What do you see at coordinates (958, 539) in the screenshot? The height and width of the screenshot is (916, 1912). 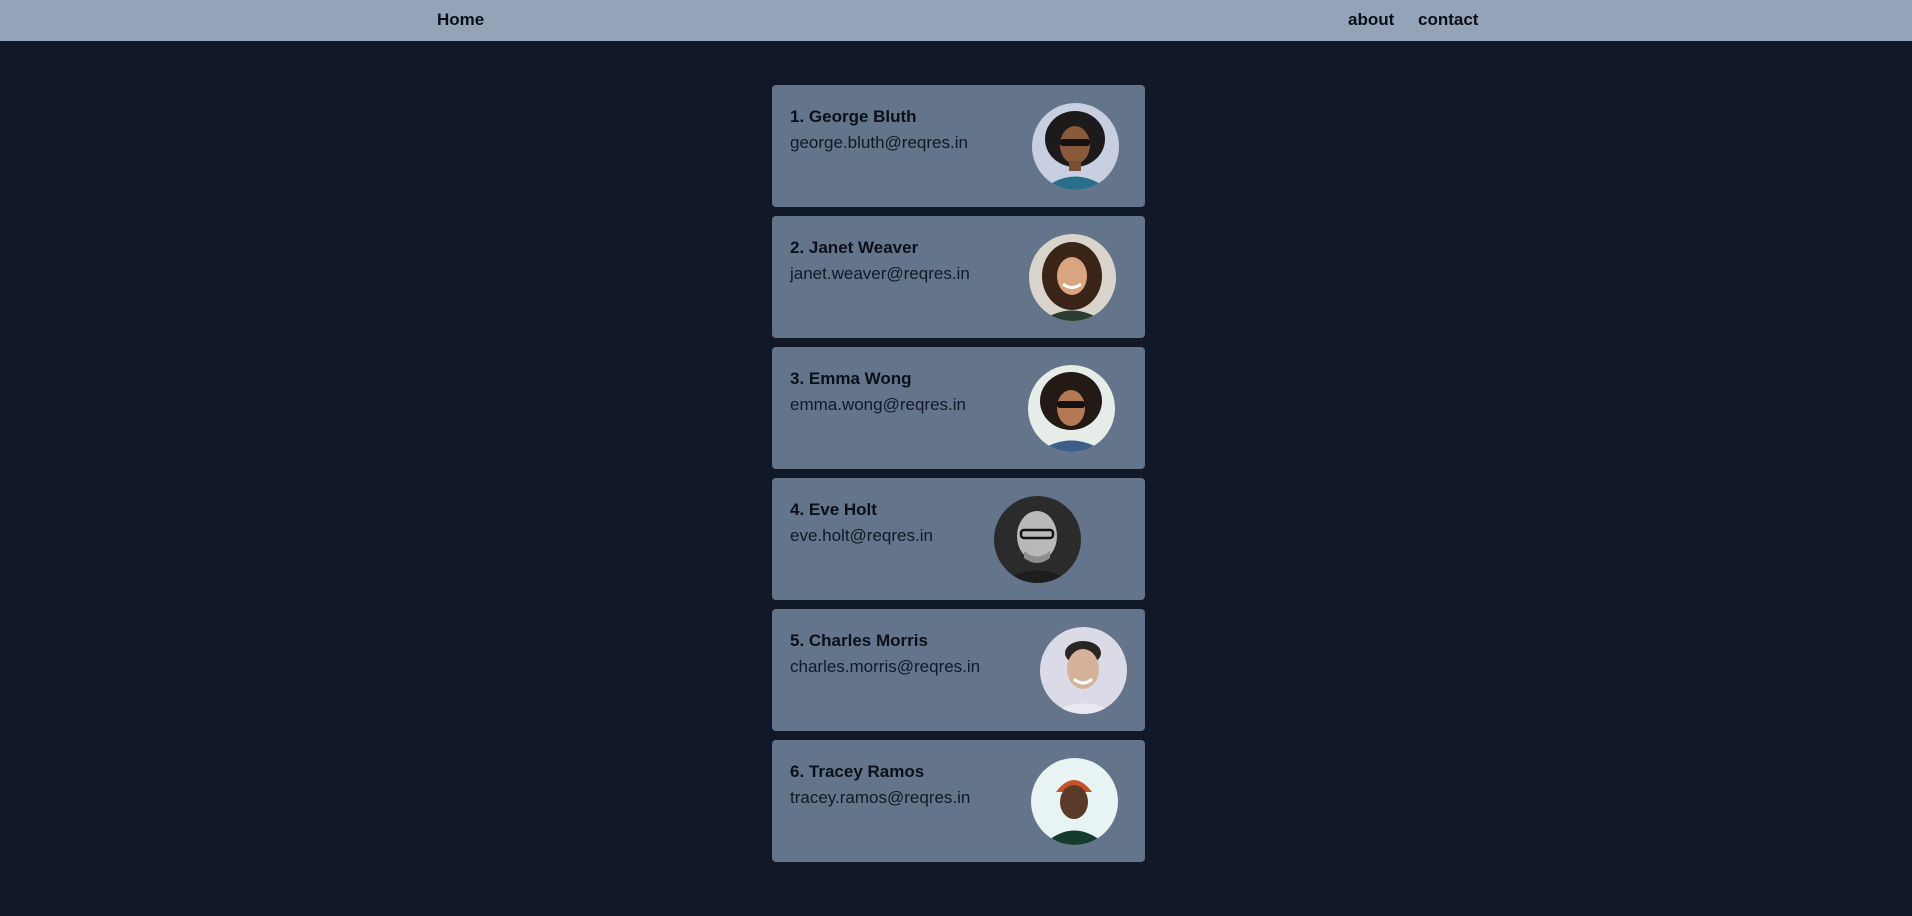 I see `user-card: 4. Eve Holt eve.holt@reqres.in` at bounding box center [958, 539].